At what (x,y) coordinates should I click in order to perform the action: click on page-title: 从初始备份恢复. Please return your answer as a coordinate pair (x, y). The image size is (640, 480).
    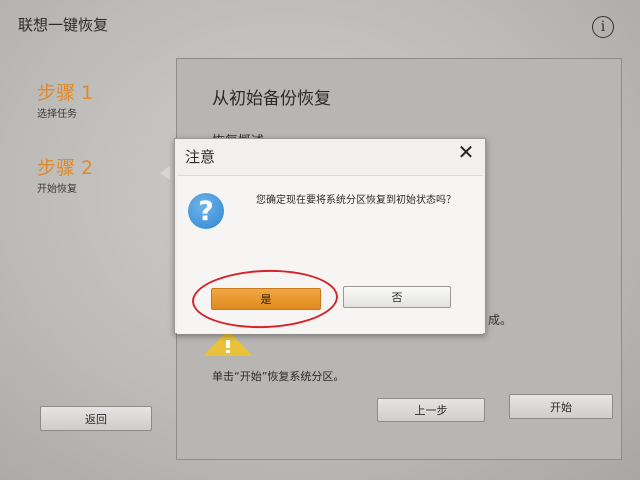
    Looking at the image, I should click on (271, 99).